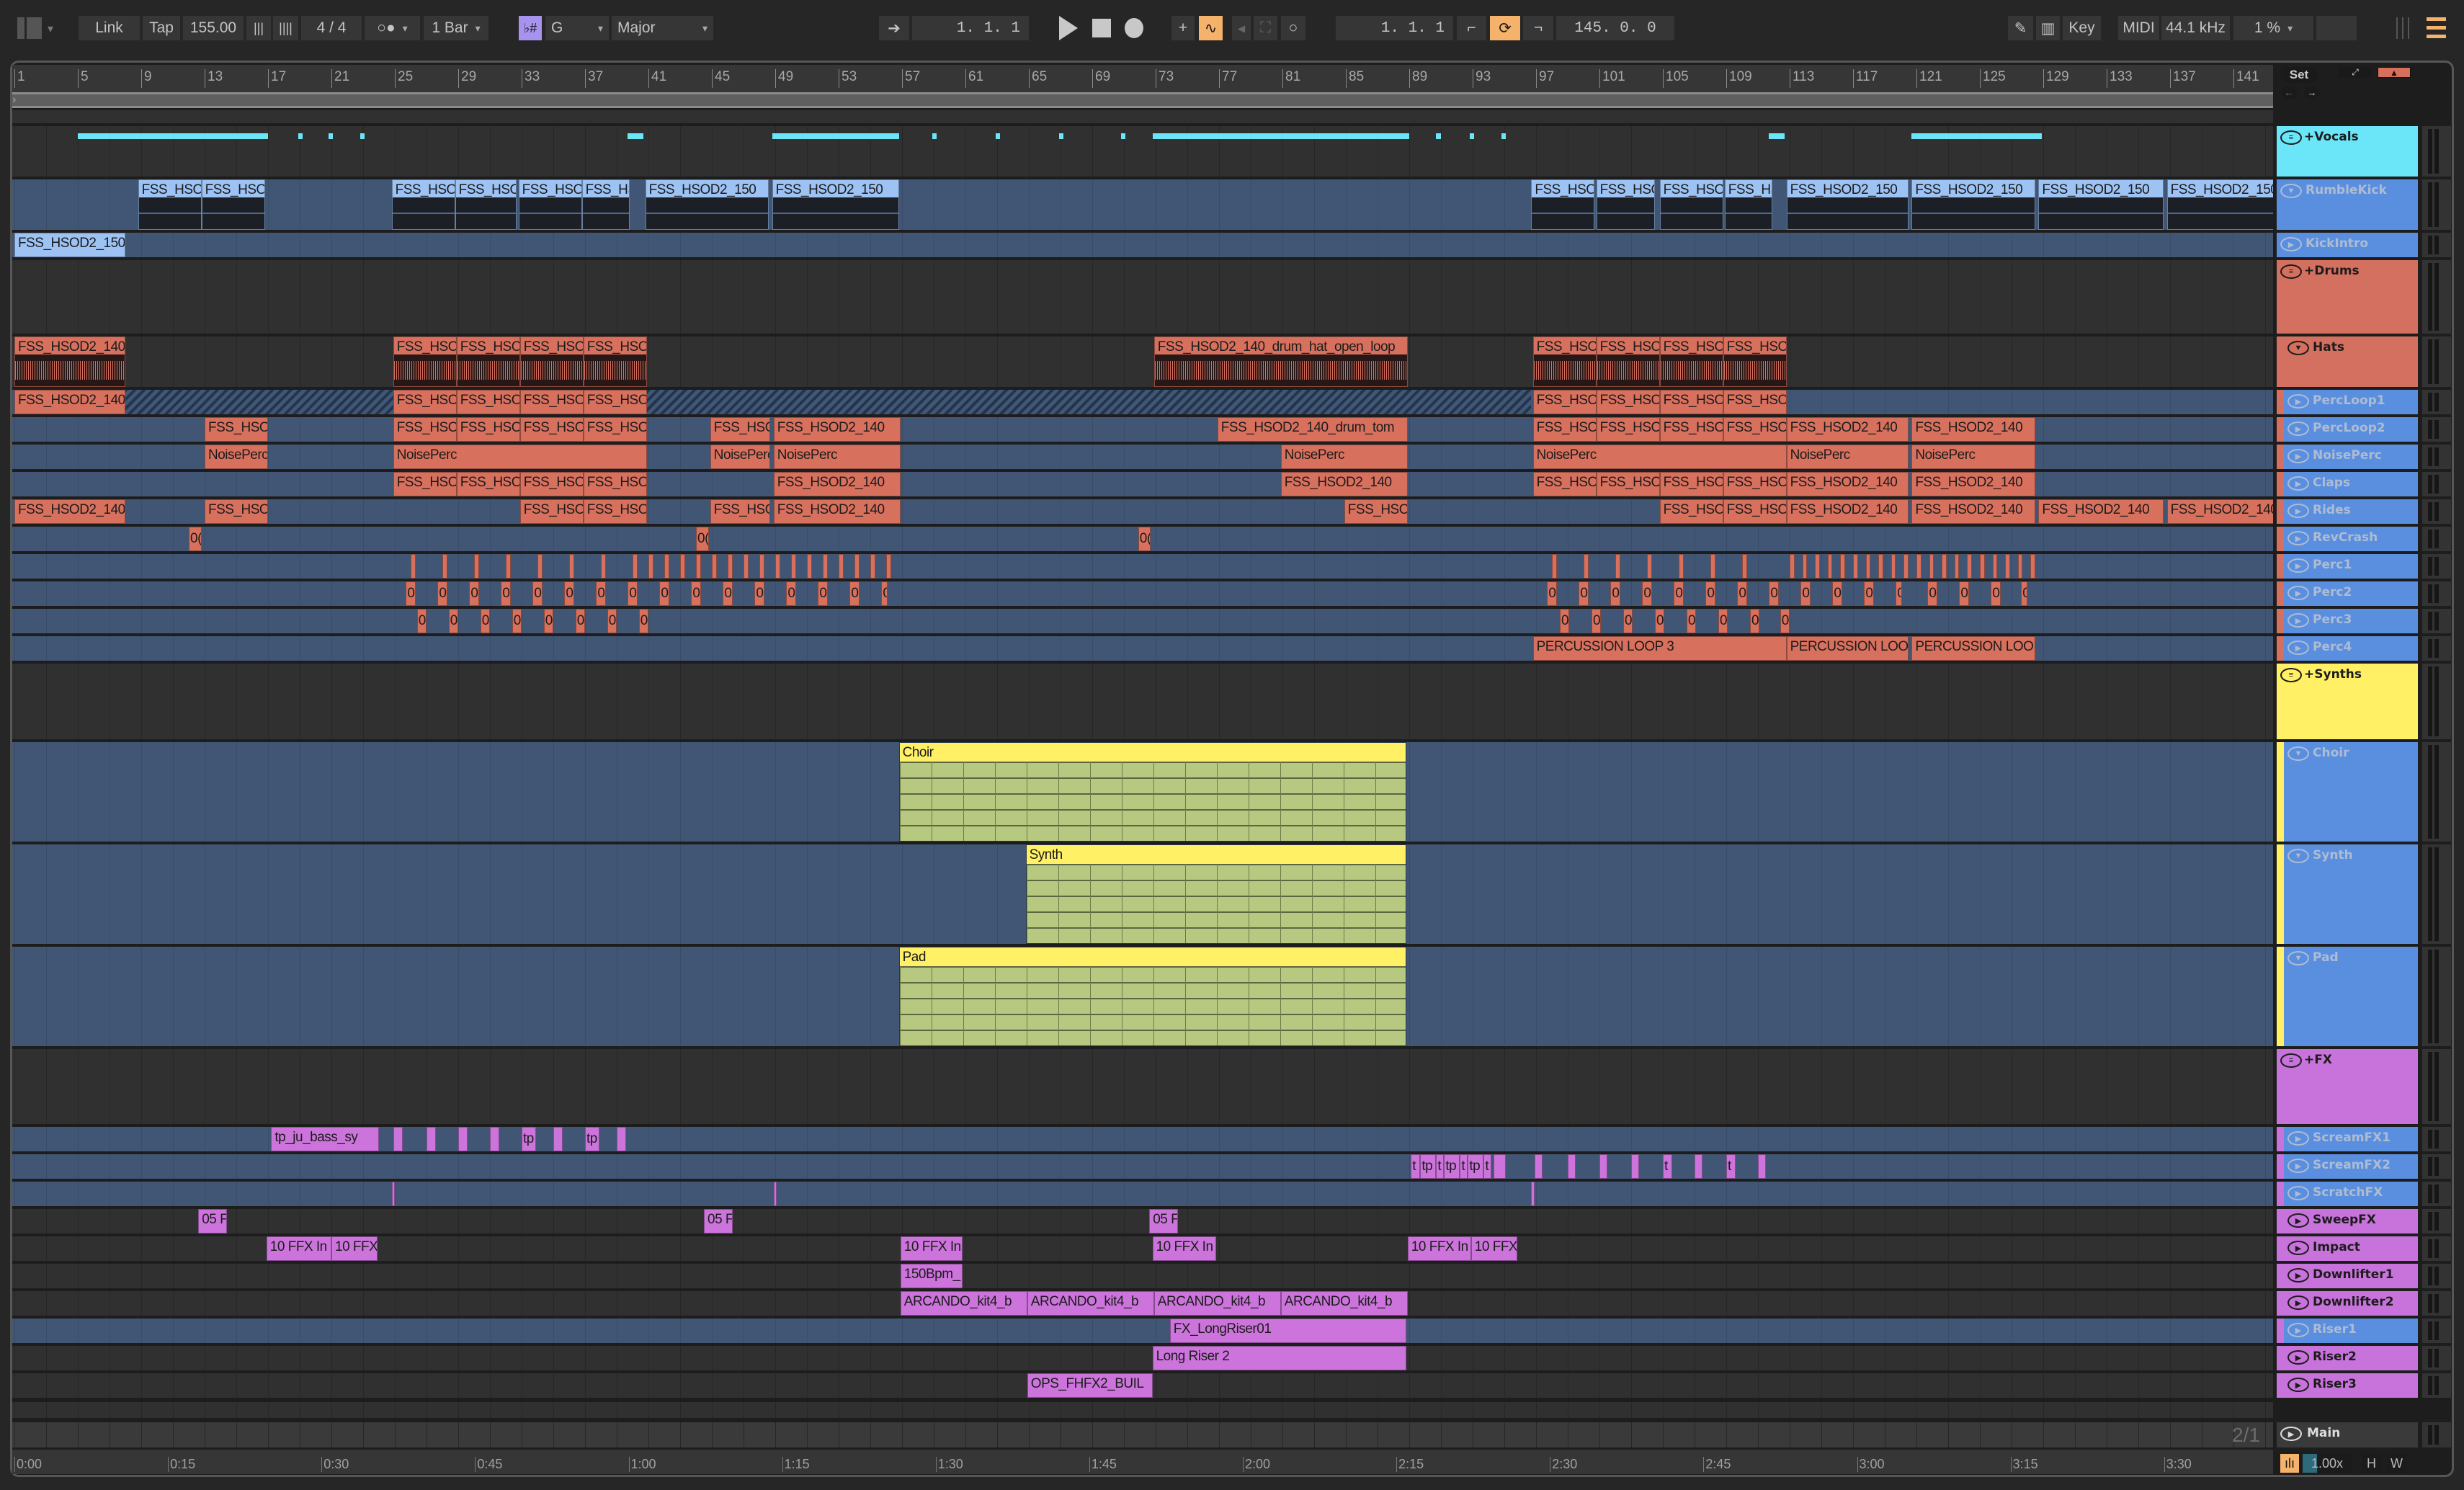 The width and height of the screenshot is (2464, 1490). What do you see at coordinates (963, 1303) in the screenshot?
I see `clip: ARCANDO_kit4_b` at bounding box center [963, 1303].